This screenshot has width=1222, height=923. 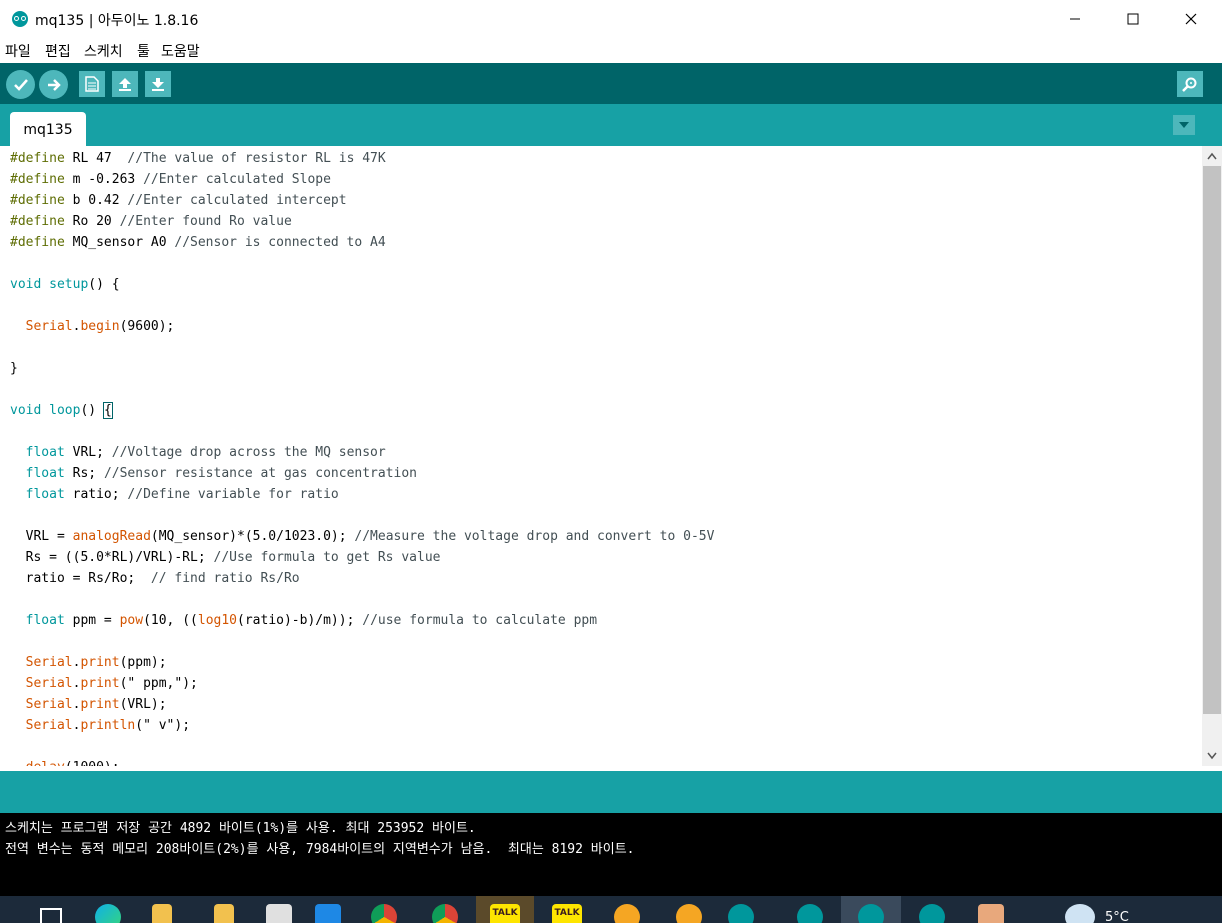 I want to click on arrow-up-icon, so click(x=125, y=84).